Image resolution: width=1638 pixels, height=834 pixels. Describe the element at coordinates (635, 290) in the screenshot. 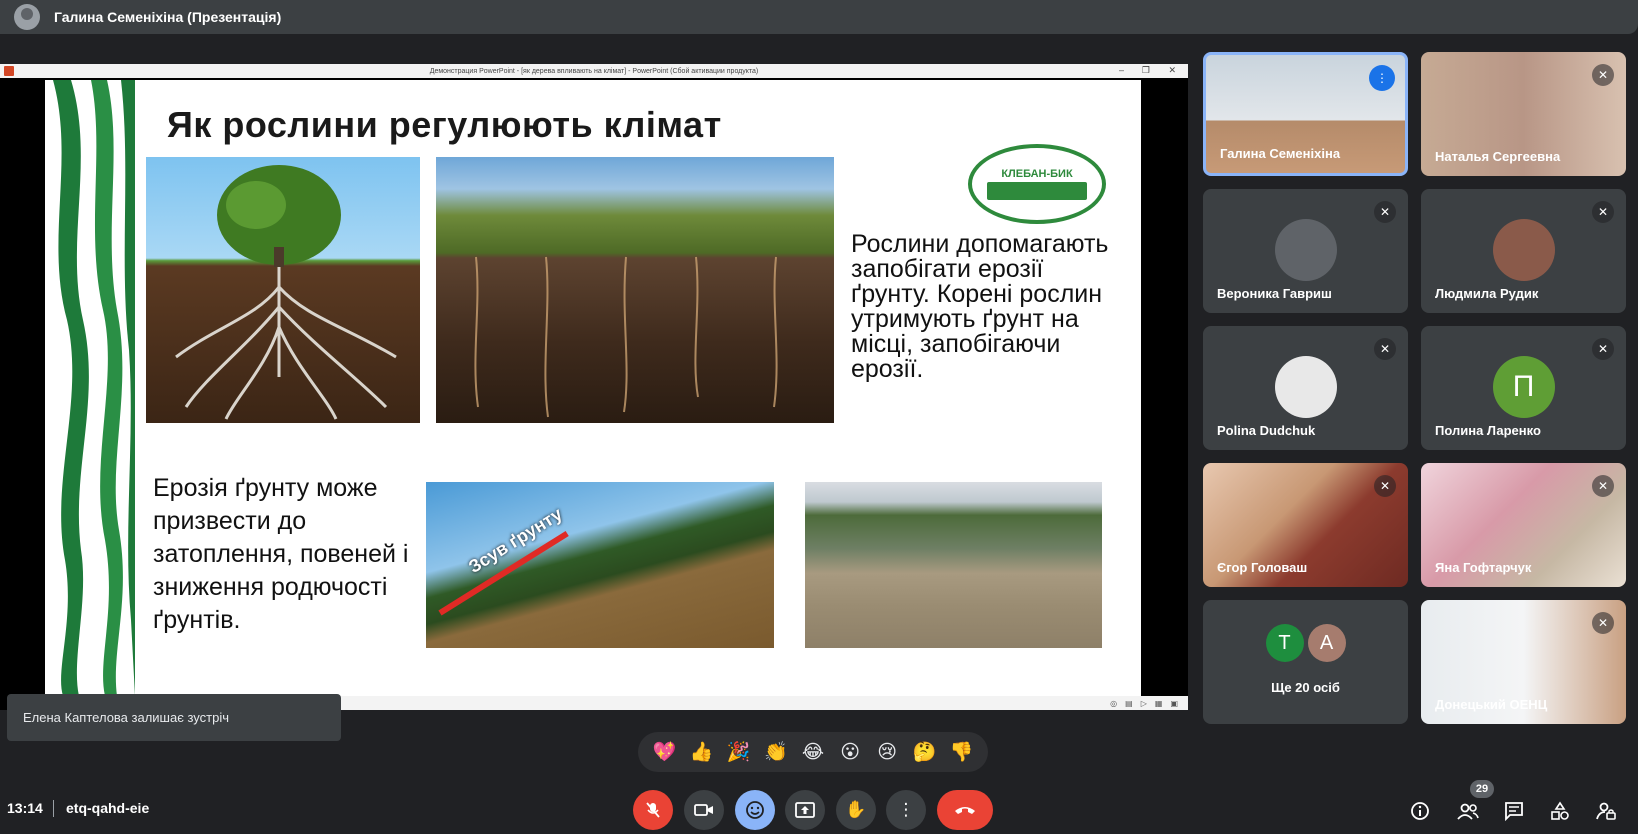

I see `soil-roots-image` at that location.